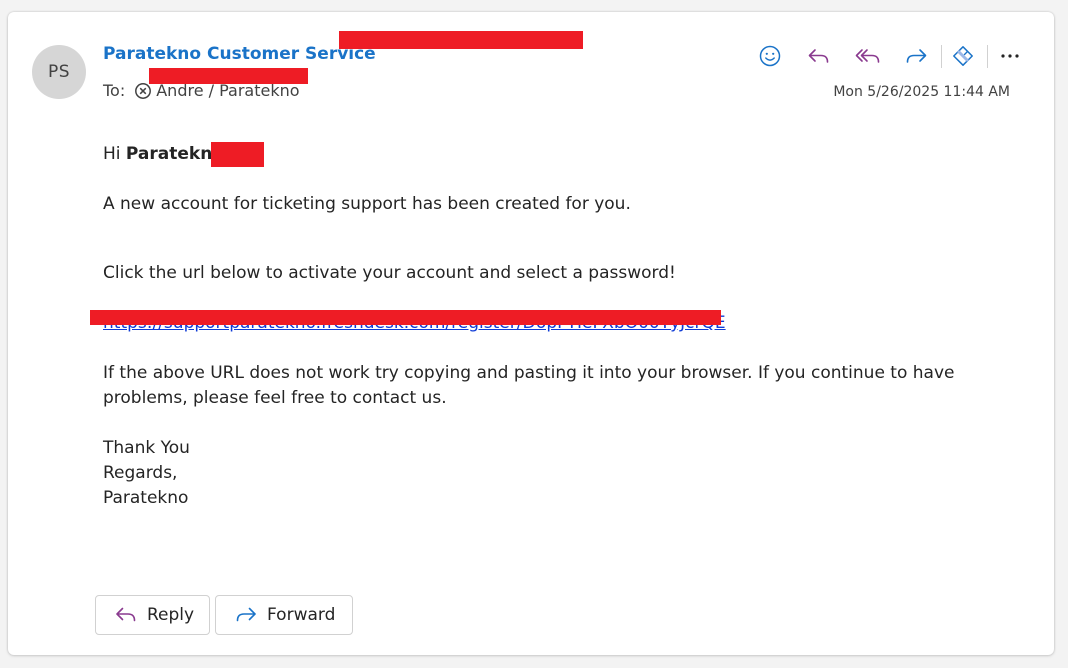  I want to click on reply-button, so click(819, 56).